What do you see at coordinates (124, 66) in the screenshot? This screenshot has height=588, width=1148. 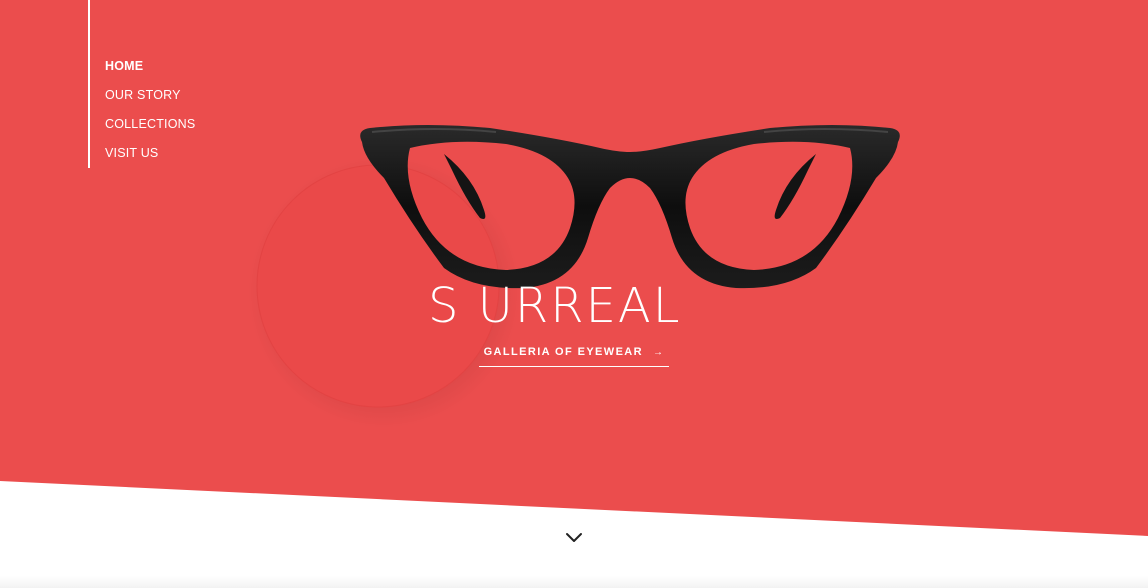 I see `nav-home: HOME` at bounding box center [124, 66].